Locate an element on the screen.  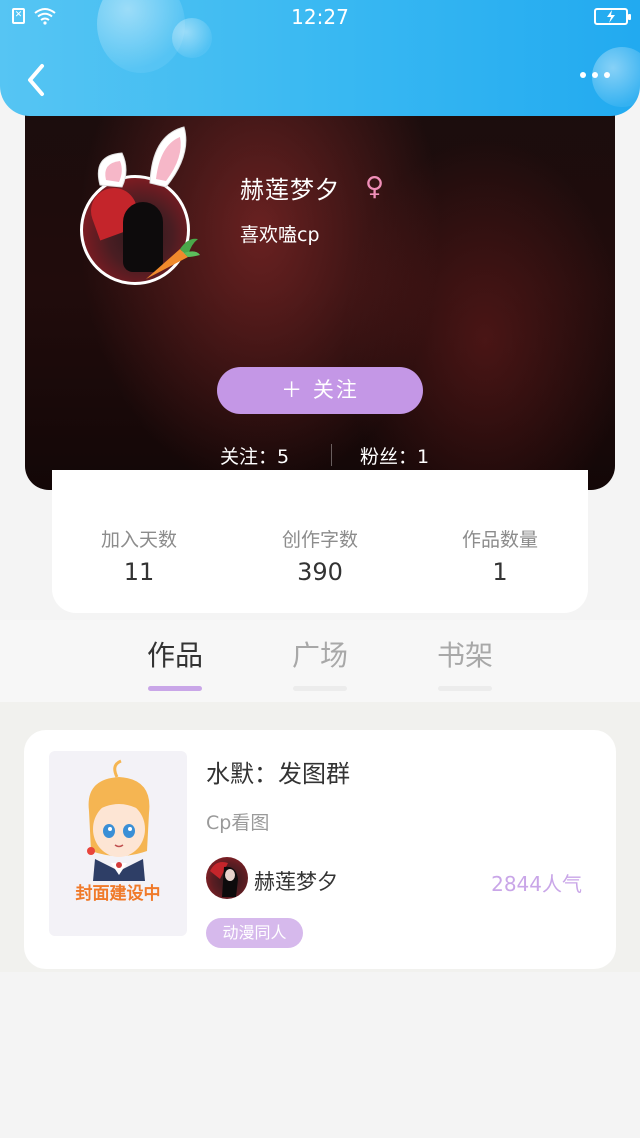
follow-button: ＋ 关注 is located at coordinates (320, 390).